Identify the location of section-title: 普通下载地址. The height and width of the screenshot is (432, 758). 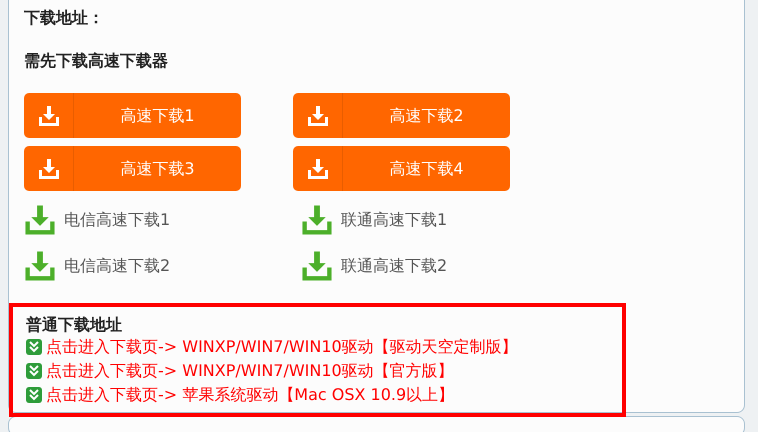
(74, 325).